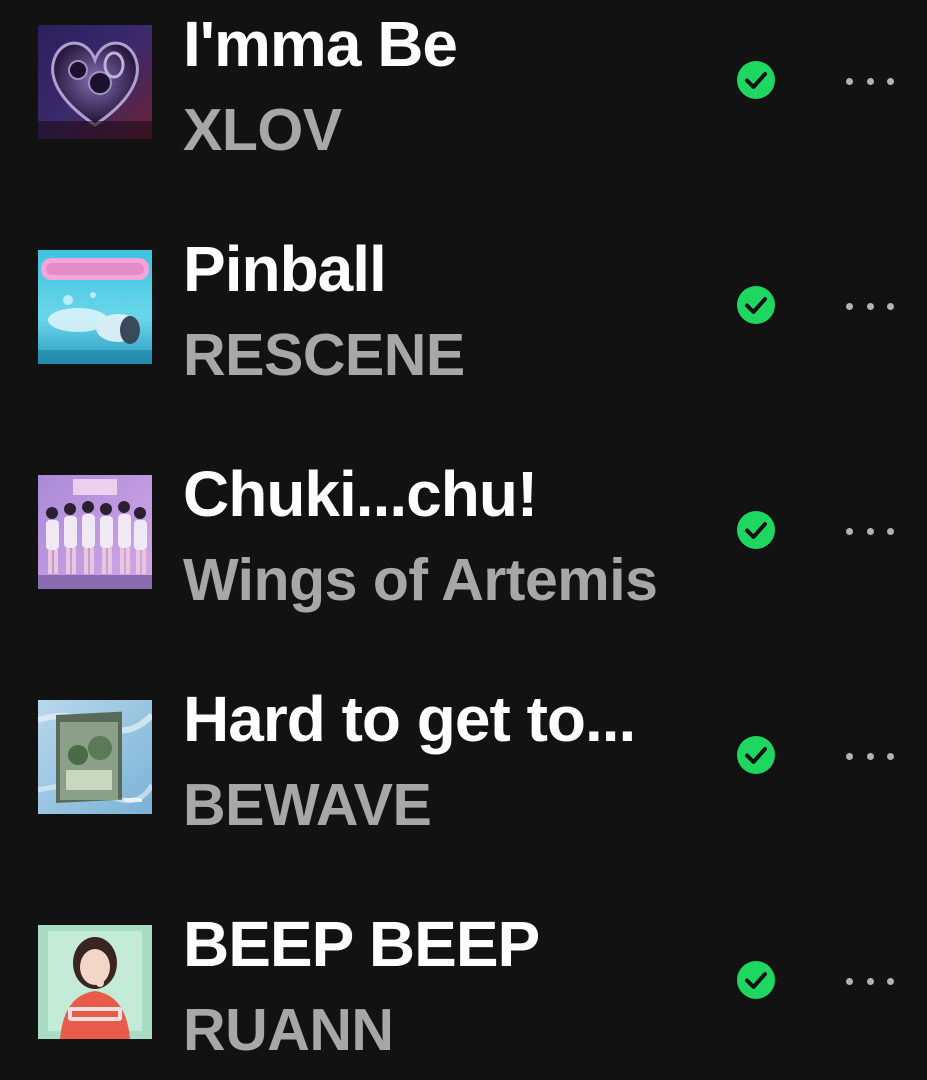 The height and width of the screenshot is (1080, 927). What do you see at coordinates (288, 1030) in the screenshot?
I see `track-artist: RUANN` at bounding box center [288, 1030].